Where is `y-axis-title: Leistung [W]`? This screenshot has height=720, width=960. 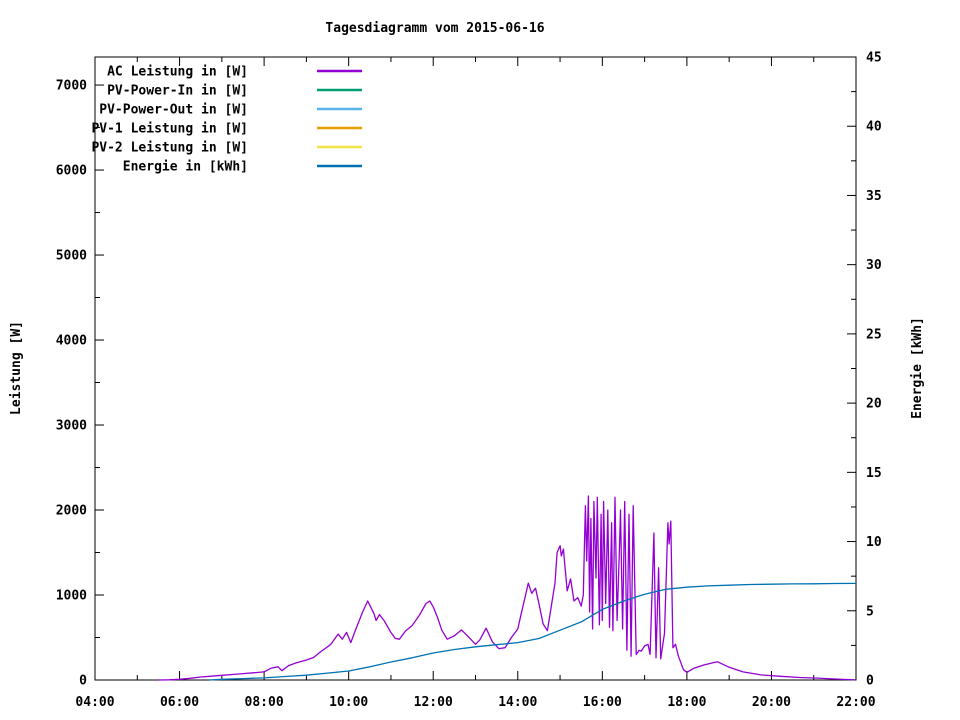
y-axis-title: Leistung [W] is located at coordinates (16, 368).